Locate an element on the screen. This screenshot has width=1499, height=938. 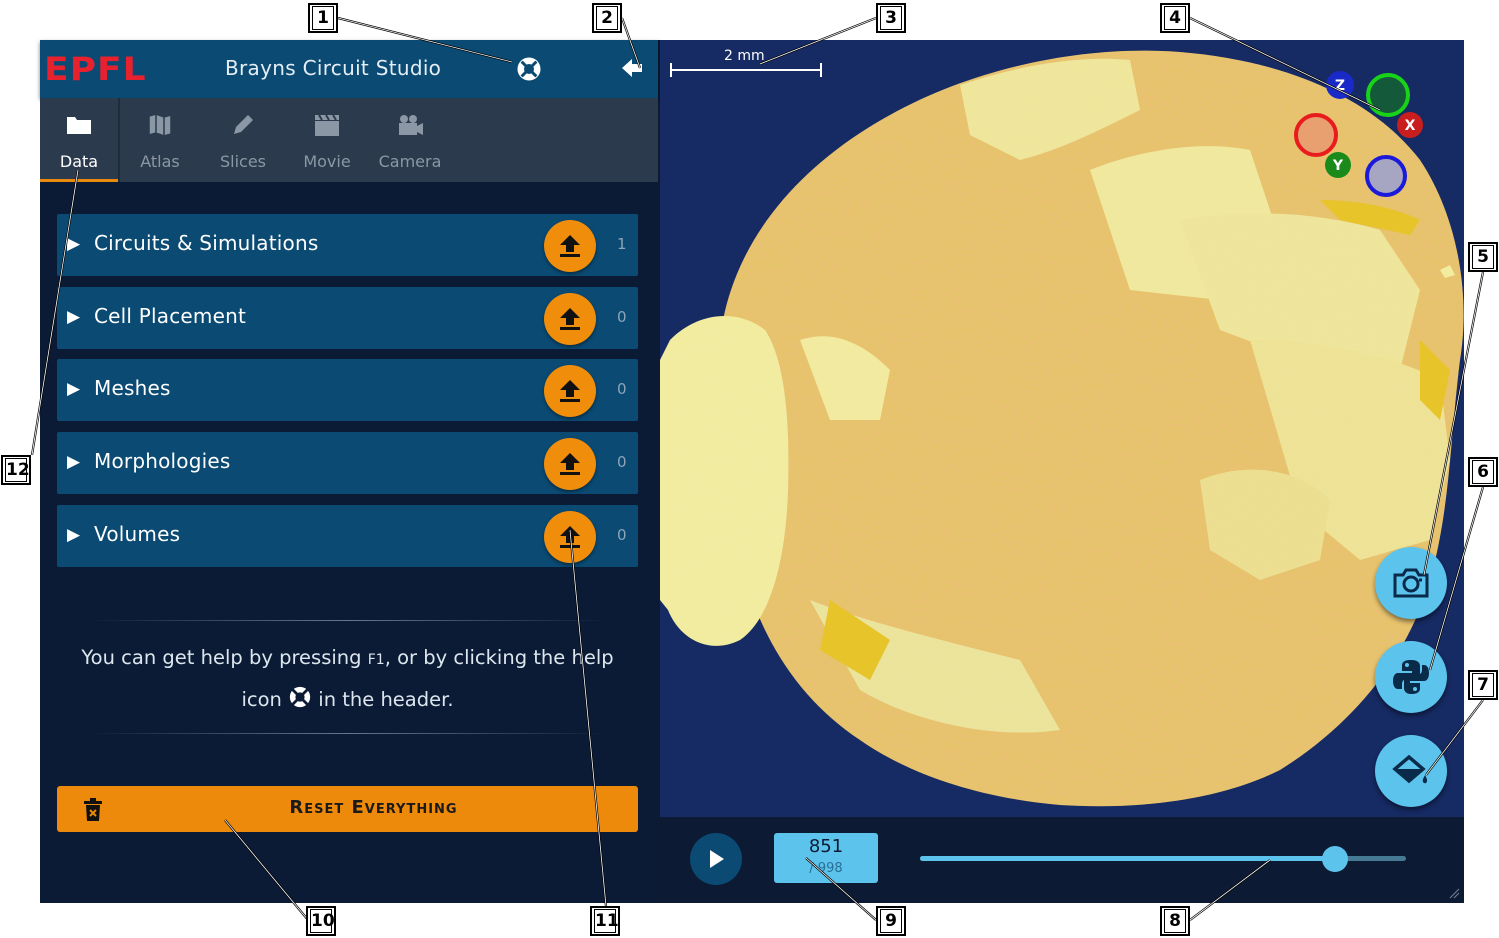
callout-3: 3 is located at coordinates (891, 18).